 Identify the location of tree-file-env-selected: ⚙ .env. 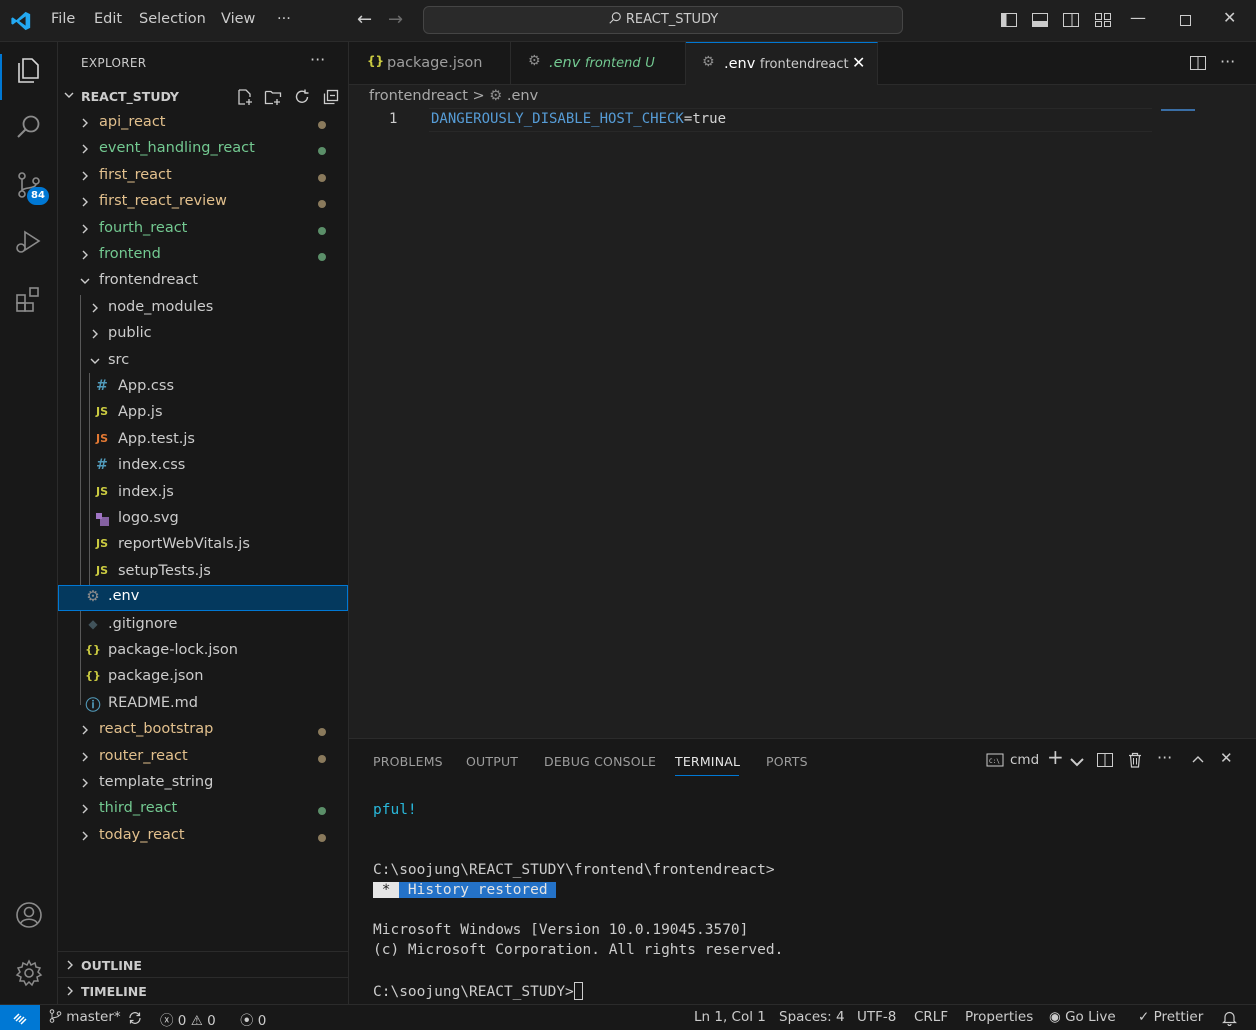
(203, 598).